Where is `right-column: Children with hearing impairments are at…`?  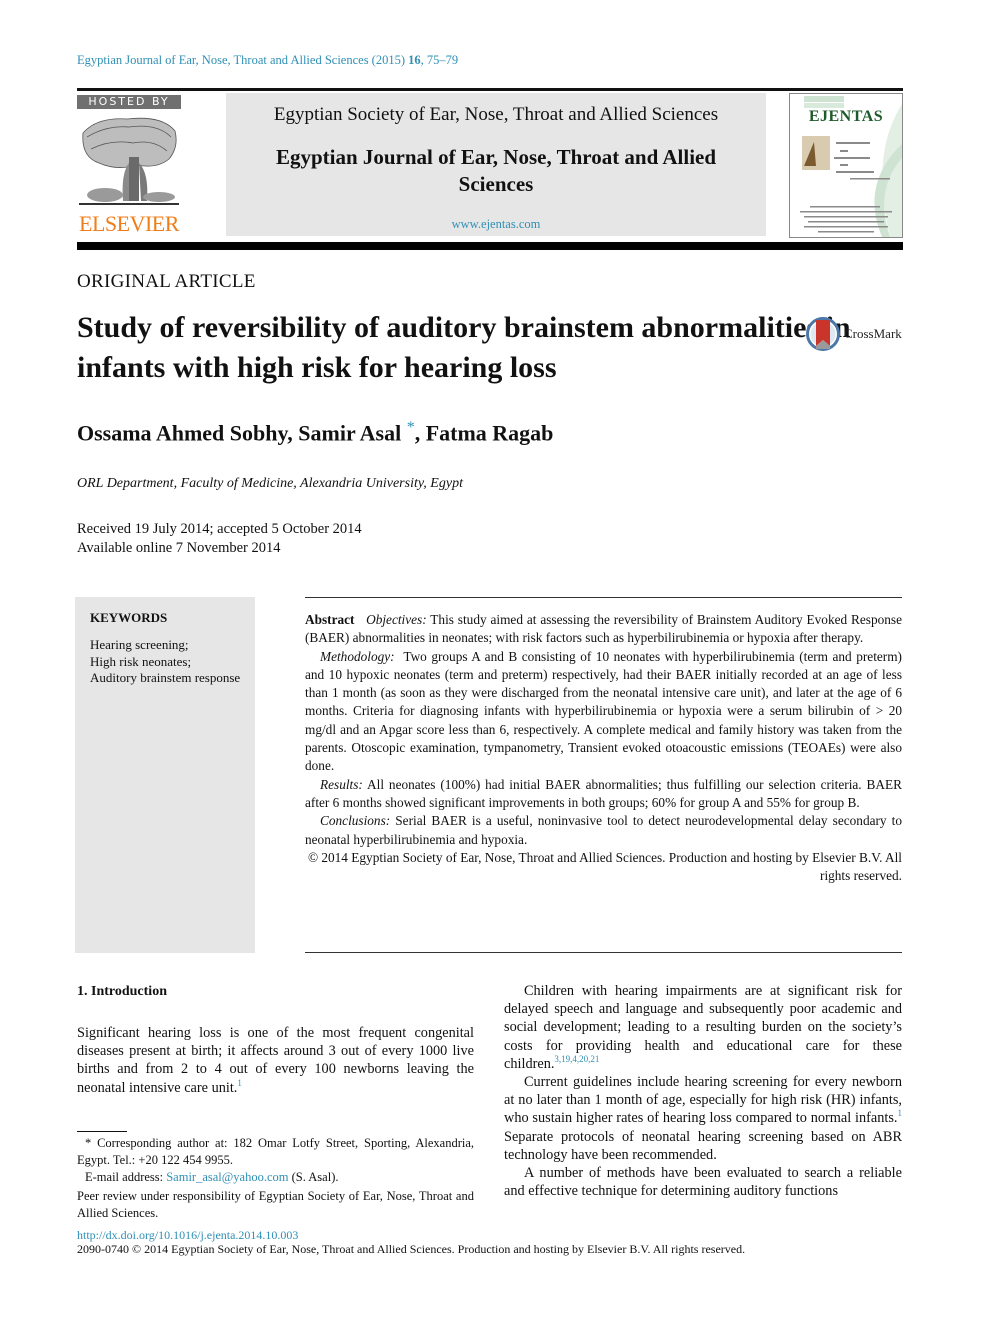
right-column: Children with hearing impairments are at… is located at coordinates (703, 1091).